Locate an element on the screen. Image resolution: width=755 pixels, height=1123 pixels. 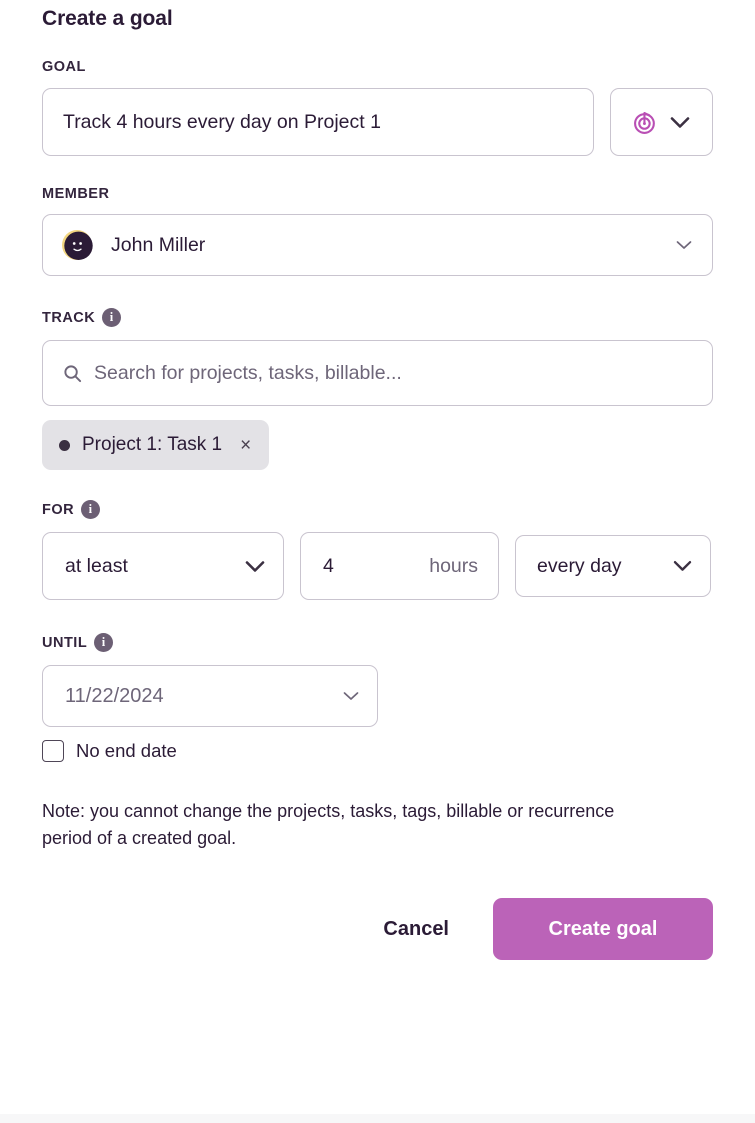
cancel-button: Cancel is located at coordinates (416, 929).